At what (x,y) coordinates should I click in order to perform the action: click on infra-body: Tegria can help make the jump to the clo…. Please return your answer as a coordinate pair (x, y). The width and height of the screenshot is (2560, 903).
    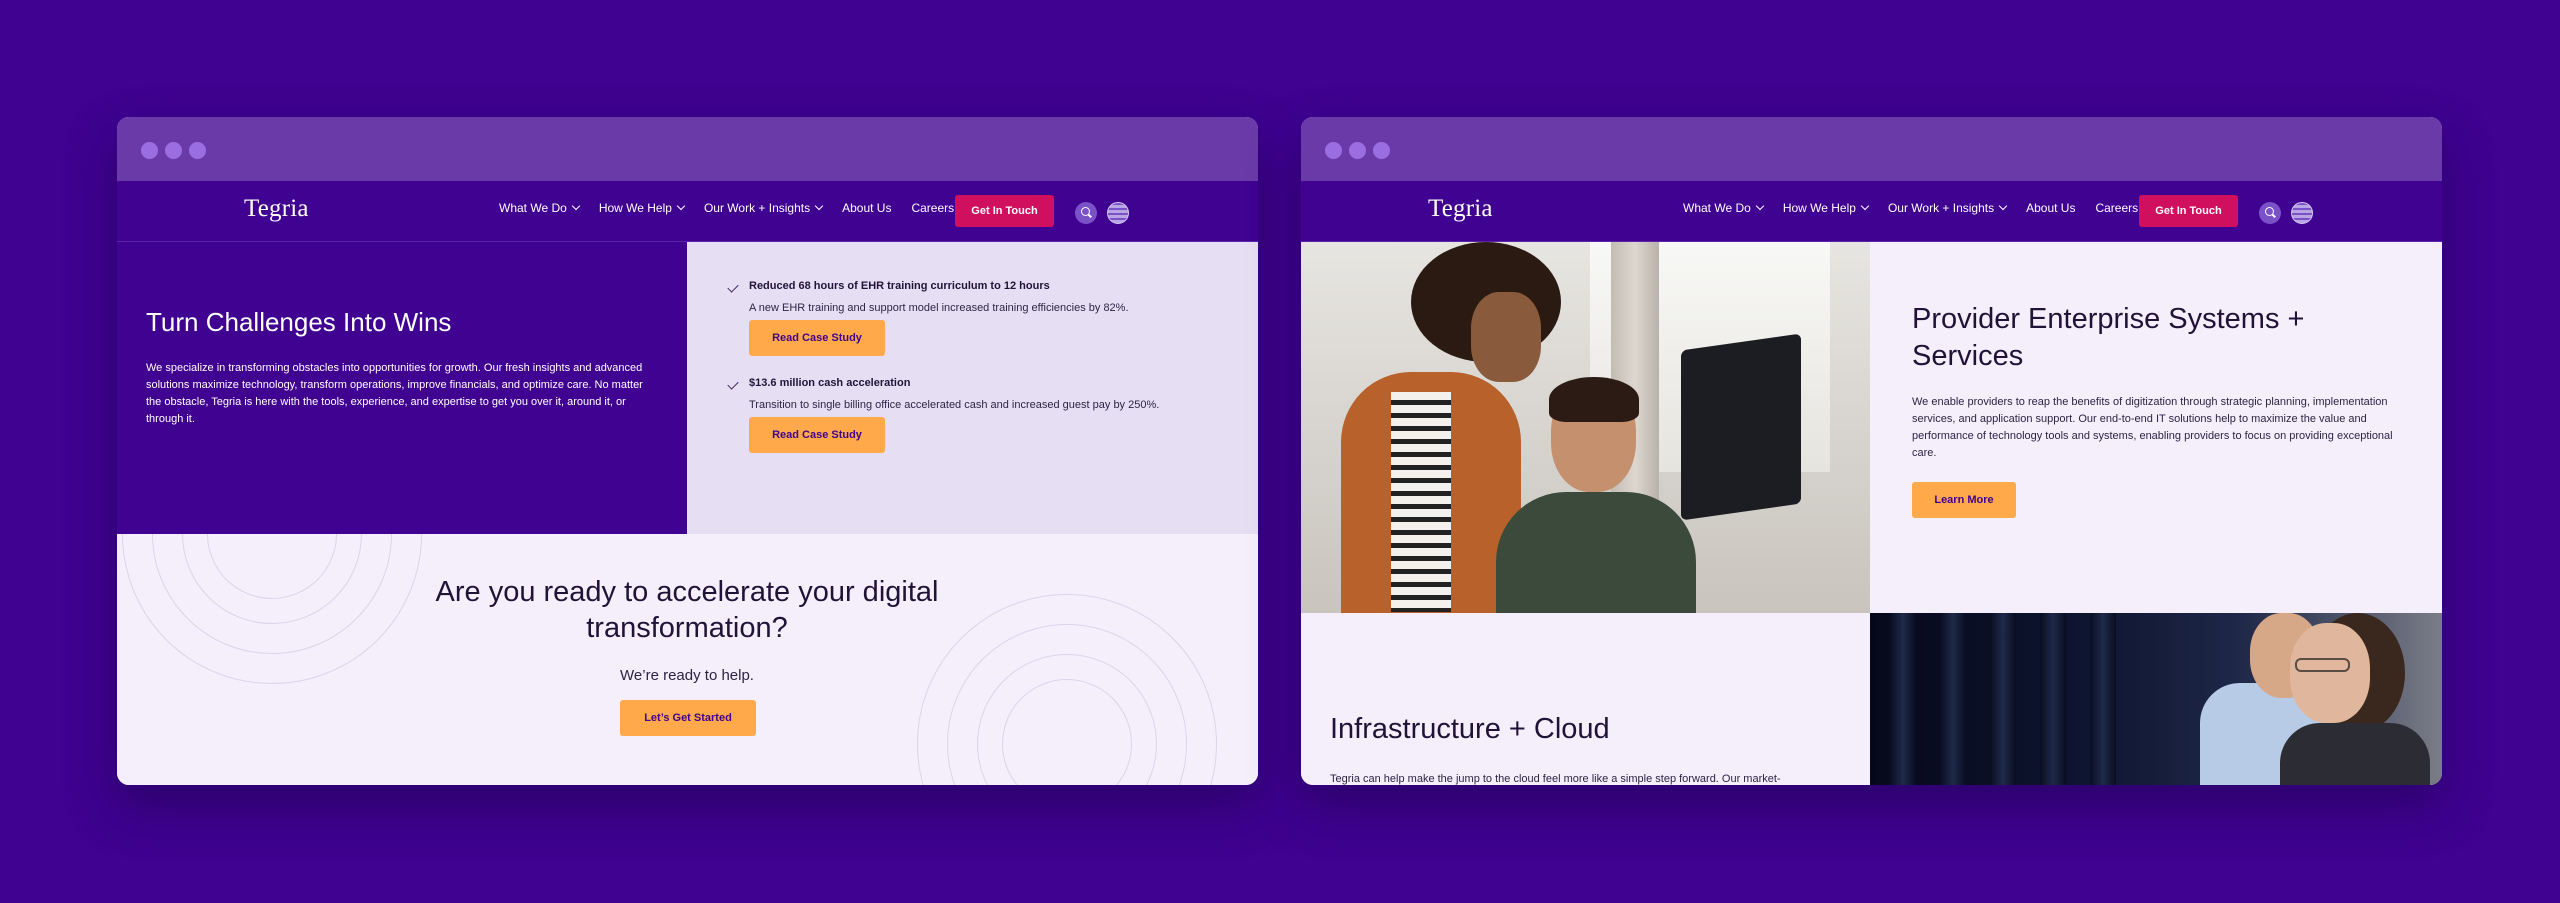
    Looking at the image, I should click on (1555, 779).